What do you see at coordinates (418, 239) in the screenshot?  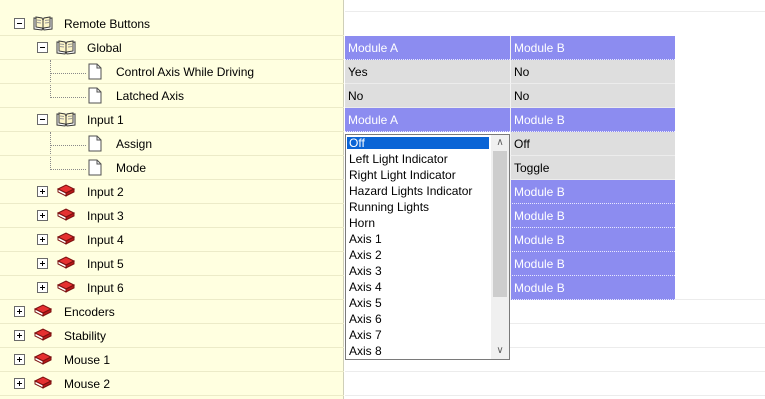 I see `dropdown-option: Axis 1` at bounding box center [418, 239].